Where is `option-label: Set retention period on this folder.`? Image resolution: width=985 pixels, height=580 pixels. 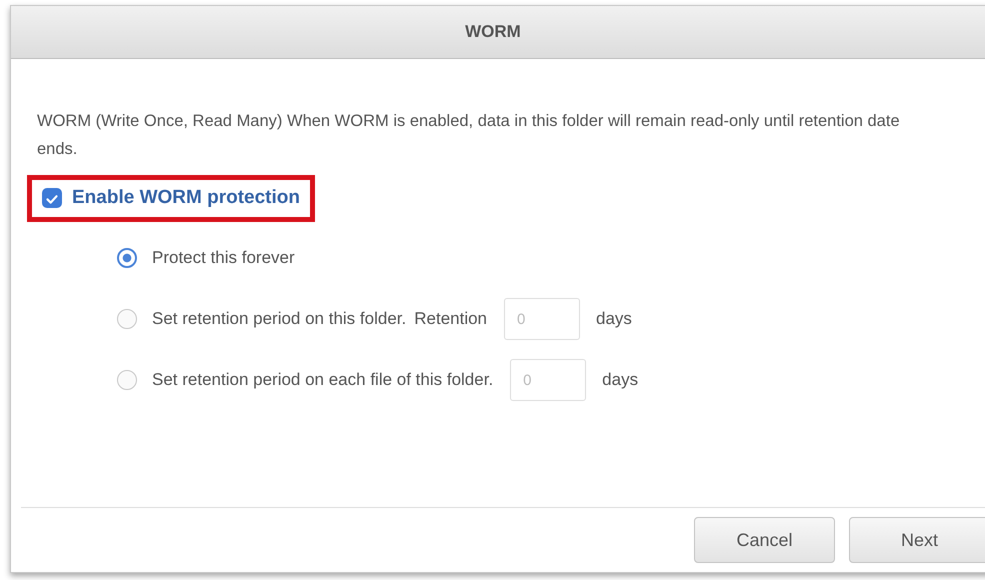 option-label: Set retention period on this folder. is located at coordinates (279, 319).